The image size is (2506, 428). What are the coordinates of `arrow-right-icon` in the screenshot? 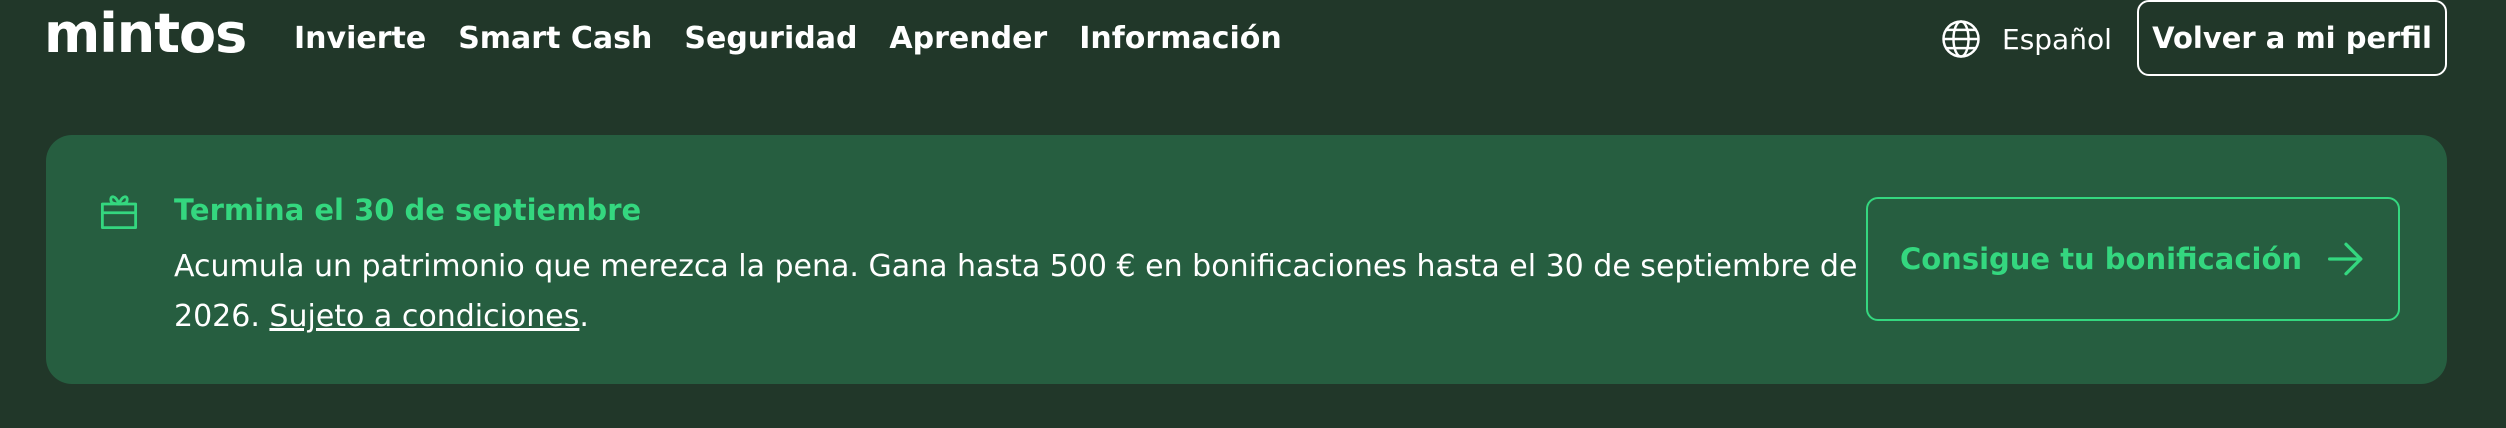 It's located at (2345, 259).